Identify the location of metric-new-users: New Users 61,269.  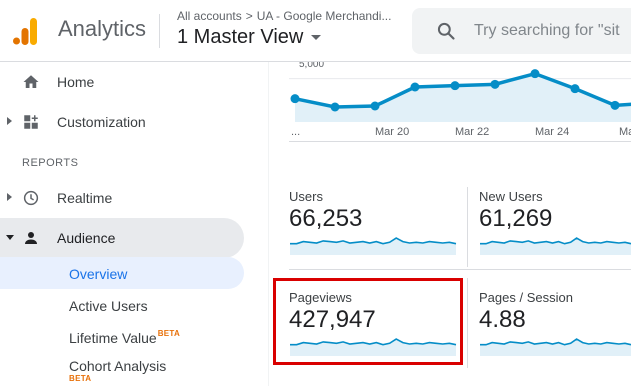
(555, 223).